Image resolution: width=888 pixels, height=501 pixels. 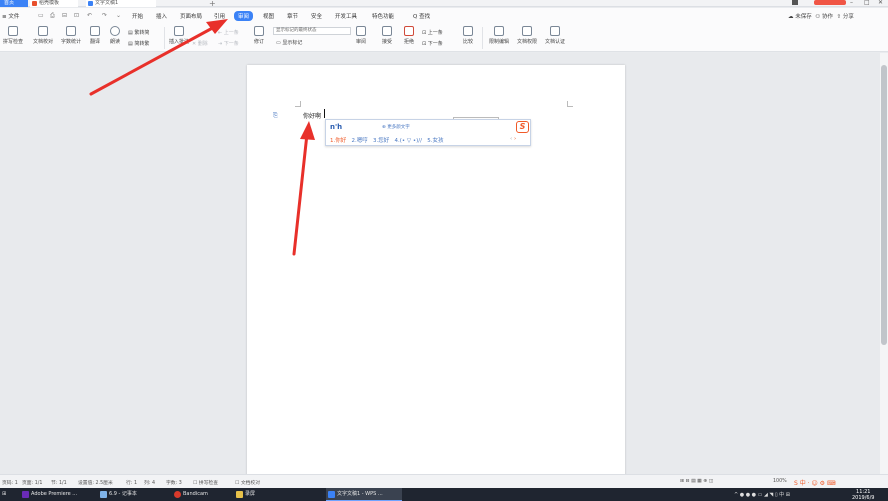 I want to click on doc-cert-label: 文档认证, so click(x=554, y=42).